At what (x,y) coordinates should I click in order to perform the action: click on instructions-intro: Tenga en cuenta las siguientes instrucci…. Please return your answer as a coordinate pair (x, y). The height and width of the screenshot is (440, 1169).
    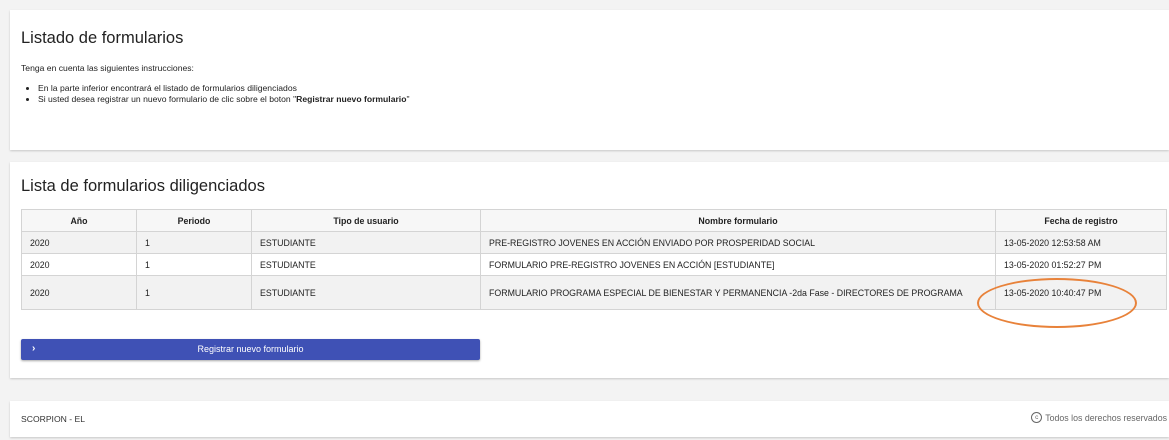
    Looking at the image, I should click on (107, 68).